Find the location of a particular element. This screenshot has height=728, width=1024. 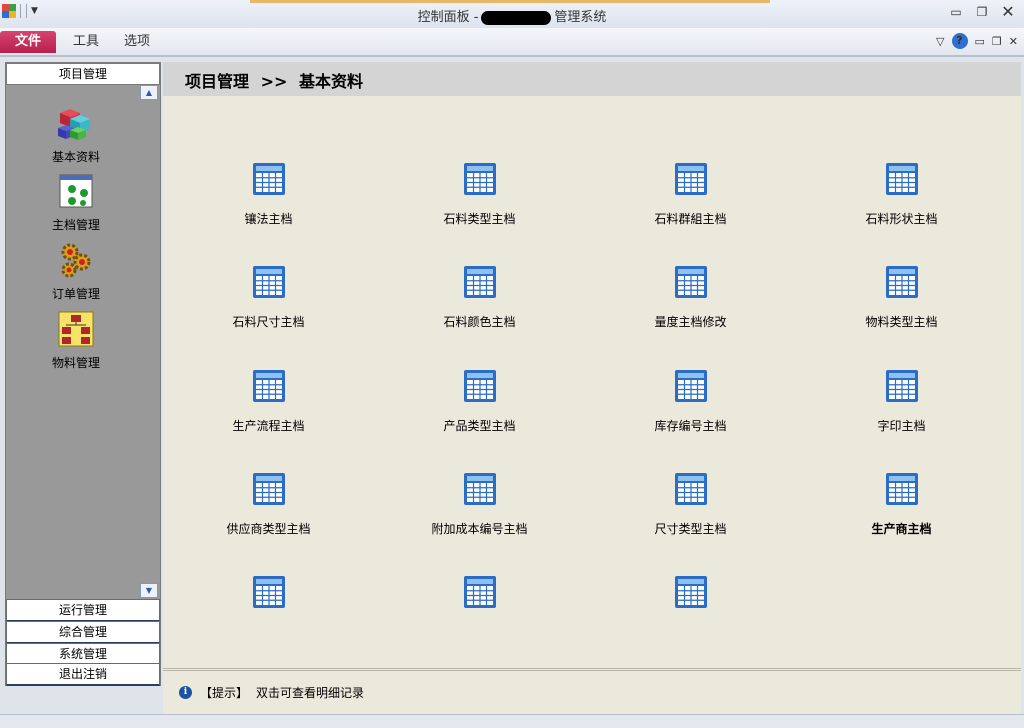

hint-text: 双击可查看明细记录 is located at coordinates (310, 693).